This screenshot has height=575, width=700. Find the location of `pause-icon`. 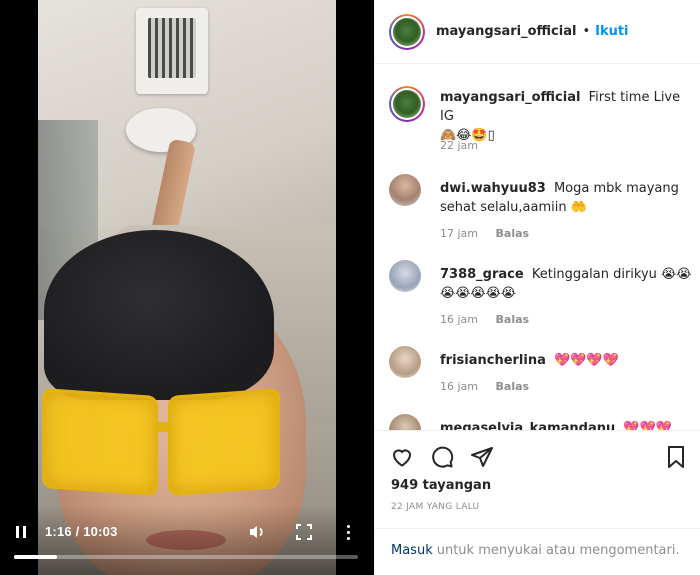

pause-icon is located at coordinates (21, 532).